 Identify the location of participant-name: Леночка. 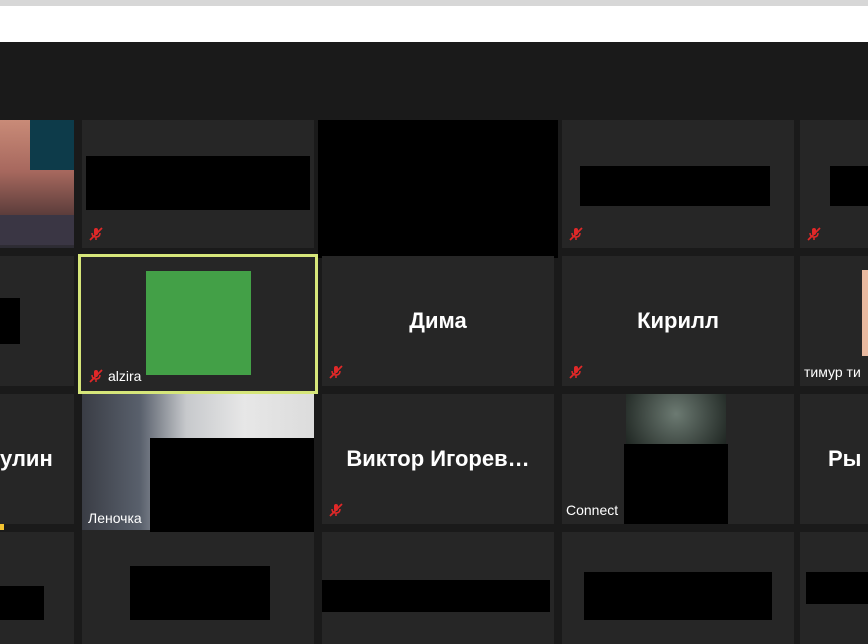
(115, 518).